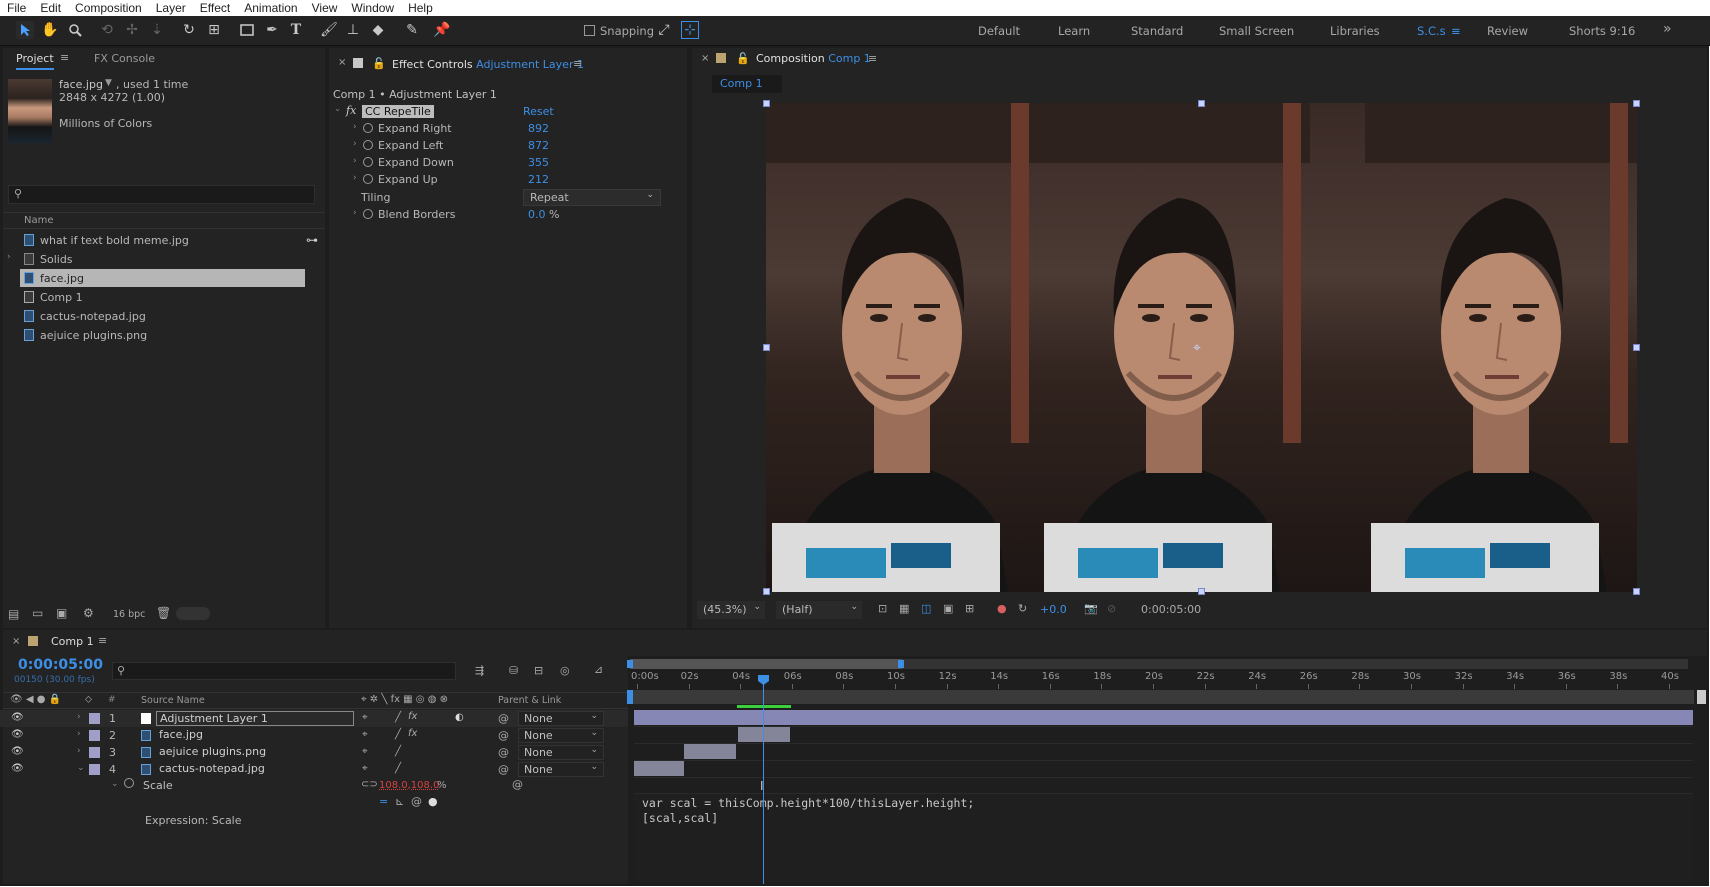 Image resolution: width=1710 pixels, height=887 pixels. Describe the element at coordinates (60, 665) in the screenshot. I see `timeline-timecode: 0:00:05:00` at that location.